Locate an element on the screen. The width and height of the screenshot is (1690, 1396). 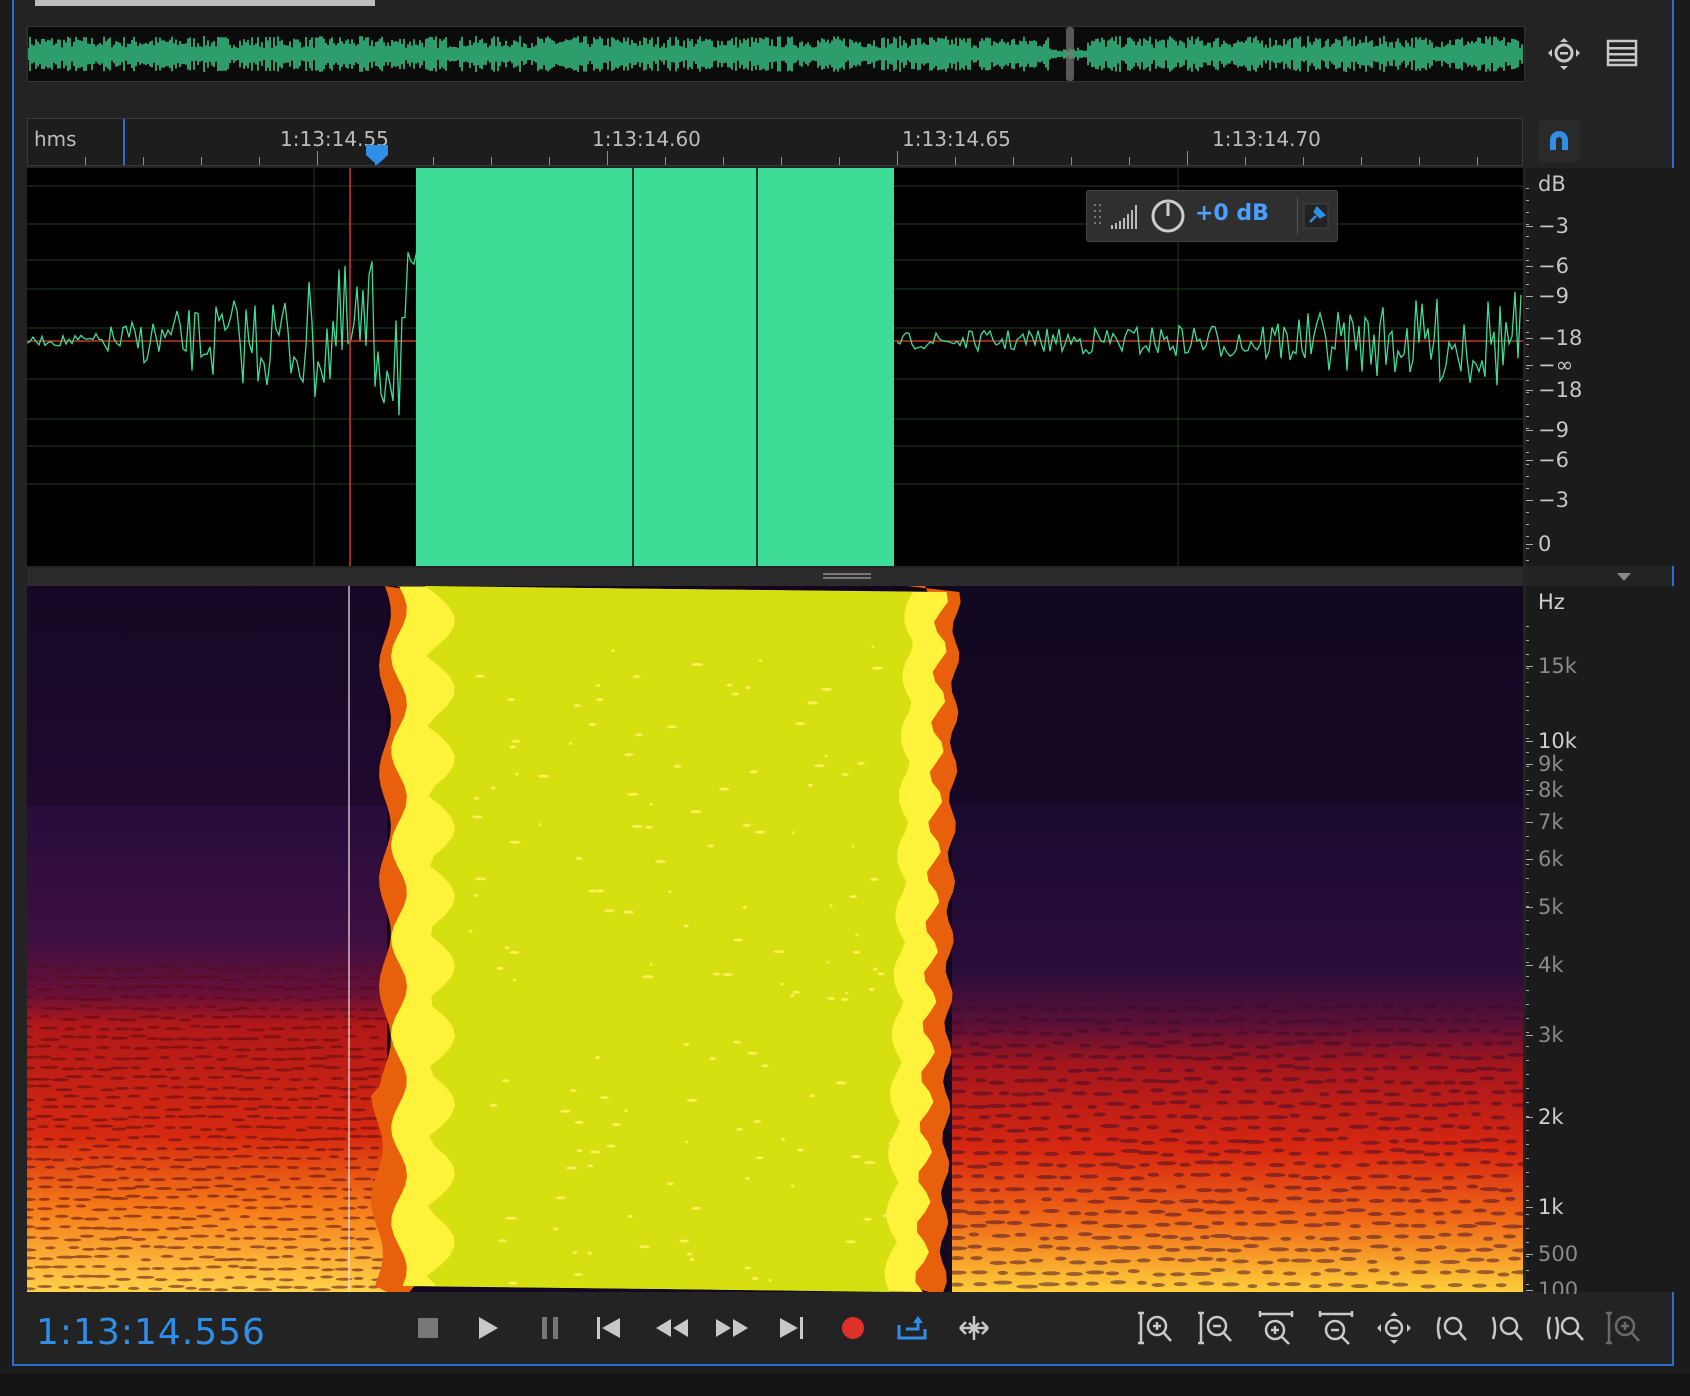
gain-hud: +0 dB is located at coordinates (1212, 216).